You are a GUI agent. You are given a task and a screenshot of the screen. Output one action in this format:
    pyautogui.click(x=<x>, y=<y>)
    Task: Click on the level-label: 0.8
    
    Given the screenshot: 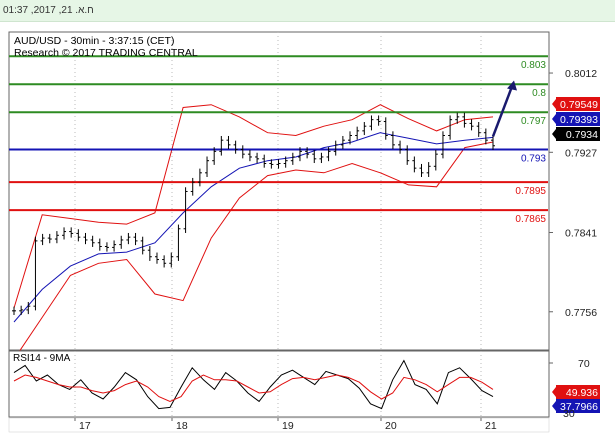 What is the action you would take?
    pyautogui.click(x=539, y=93)
    